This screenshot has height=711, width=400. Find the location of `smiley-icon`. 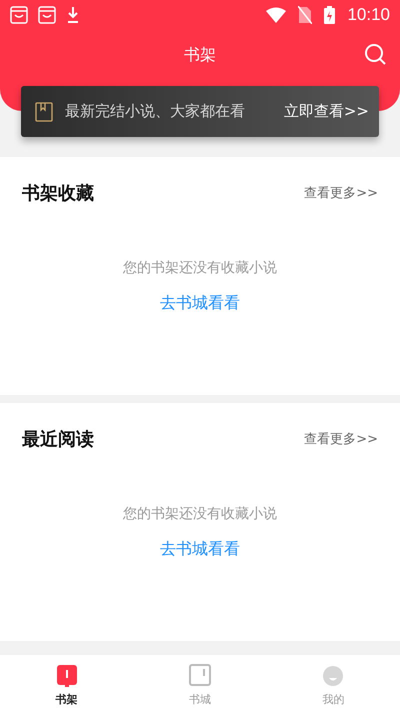

smiley-icon is located at coordinates (333, 676).